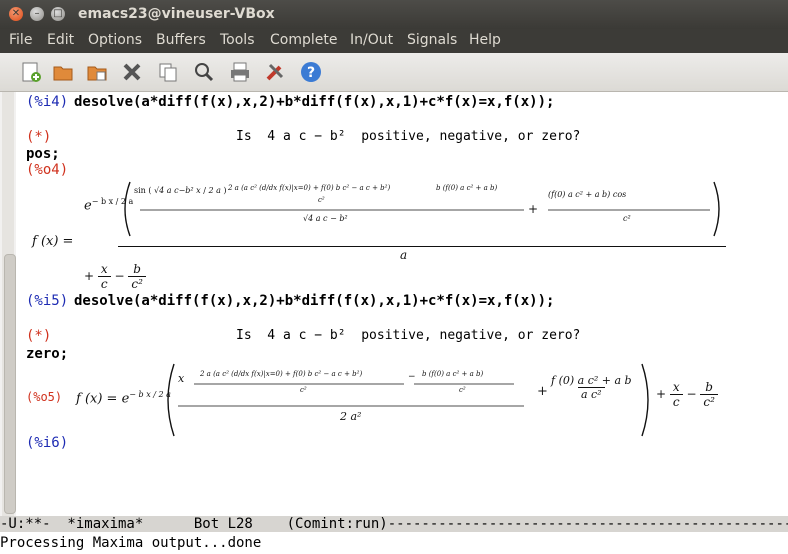  Describe the element at coordinates (240, 72) in the screenshot. I see `print-icon` at that location.